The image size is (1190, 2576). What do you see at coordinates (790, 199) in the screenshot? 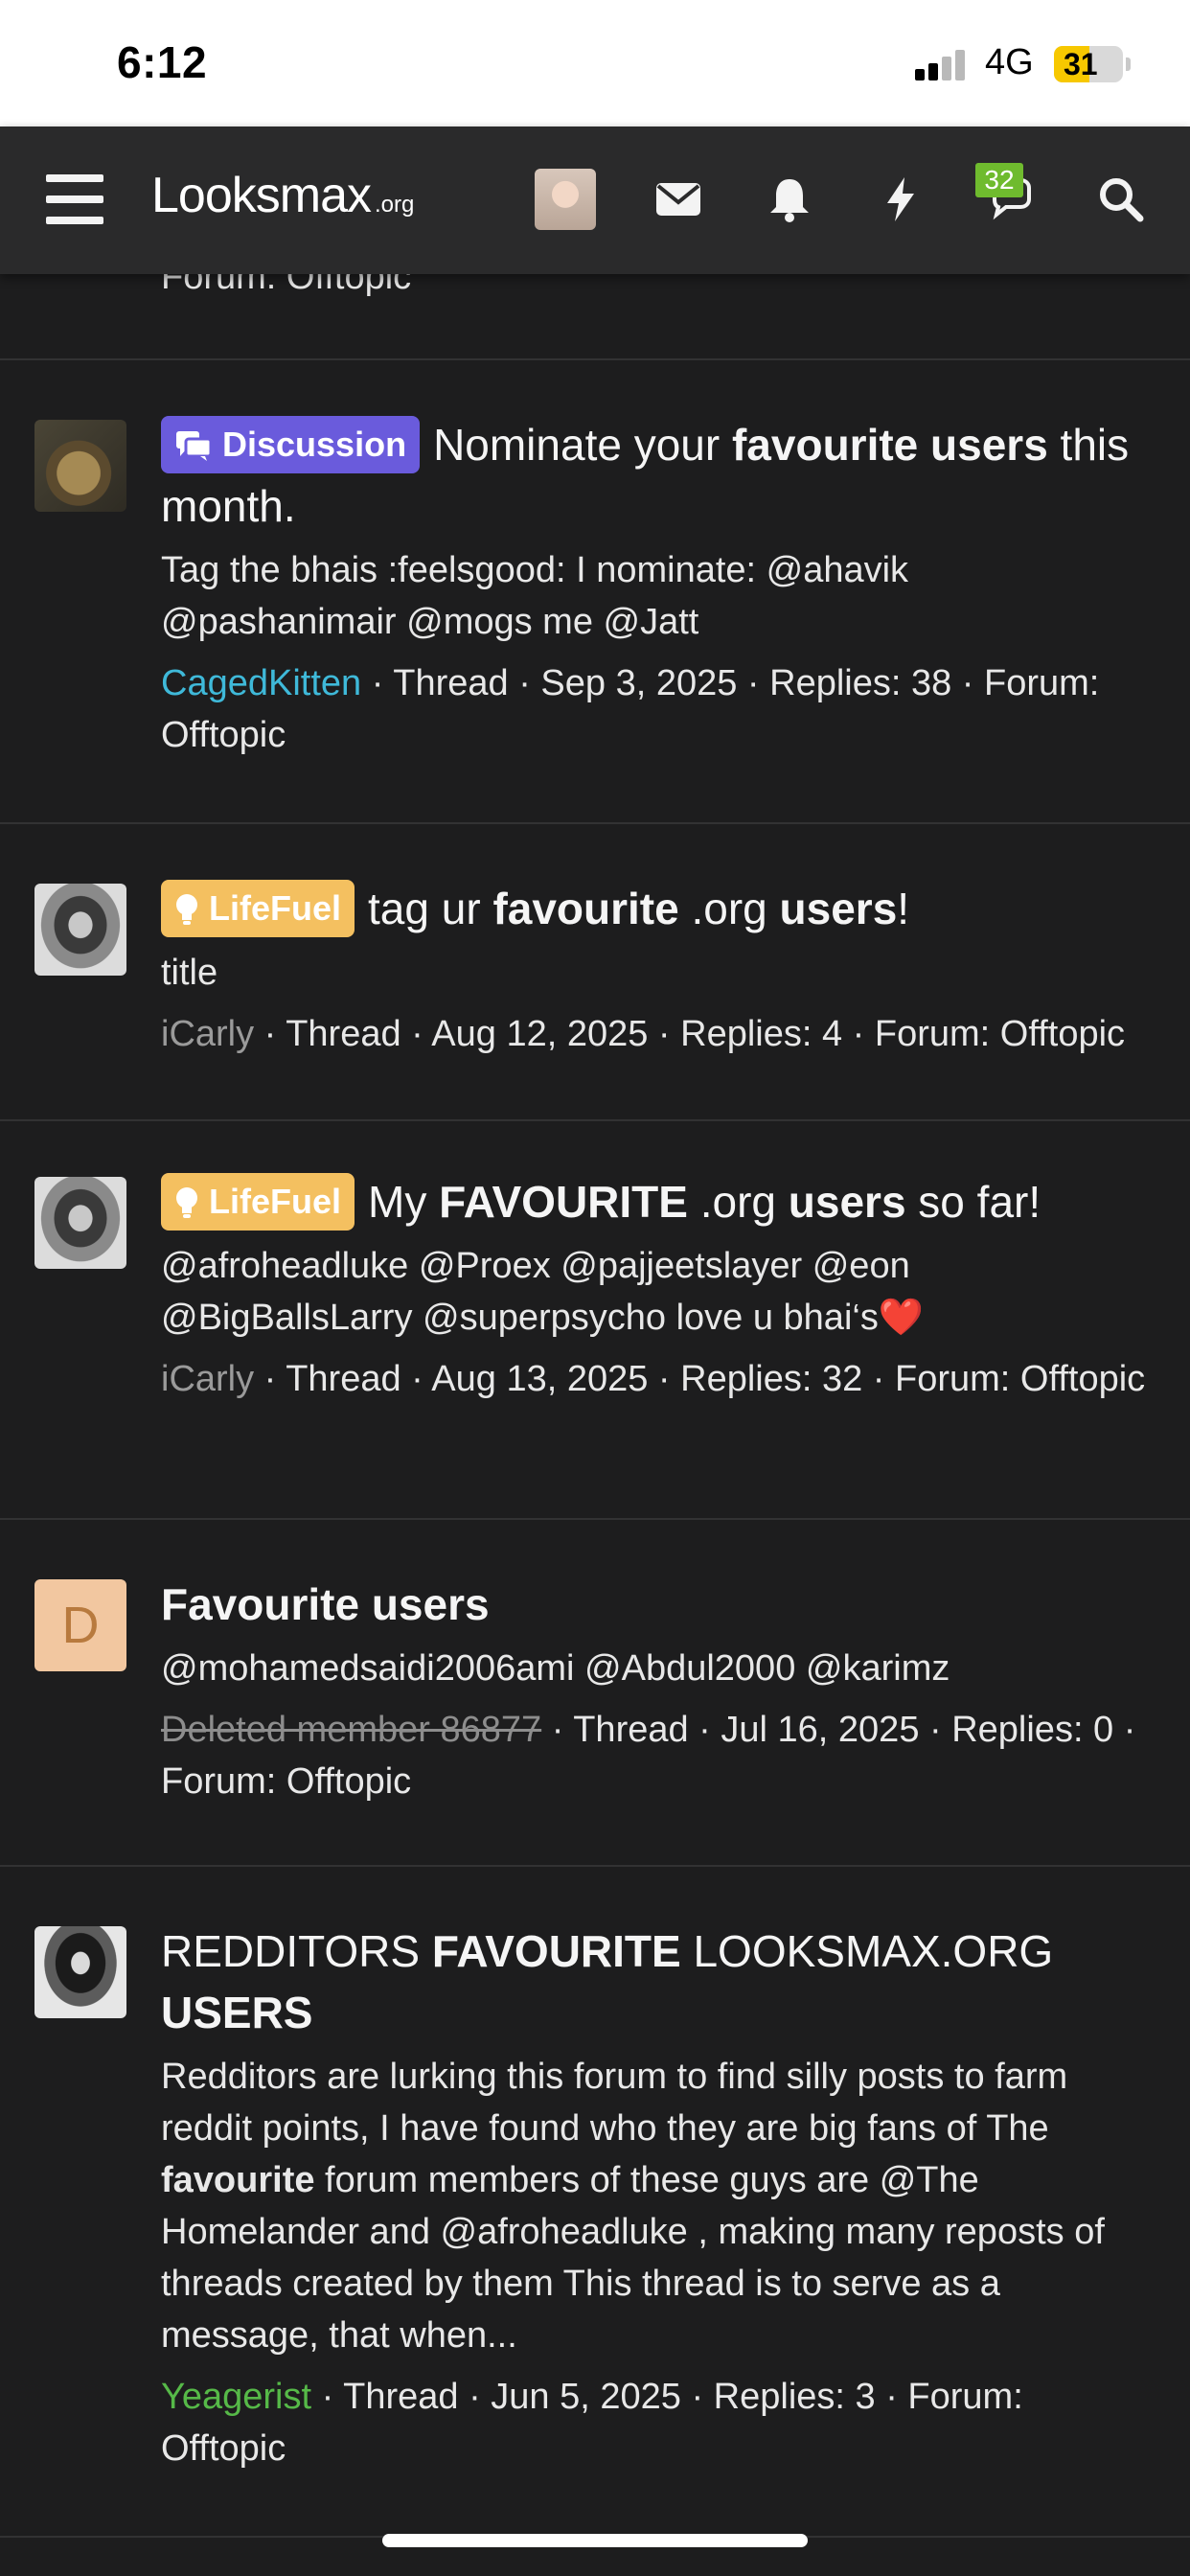
I see `bell-icon` at bounding box center [790, 199].